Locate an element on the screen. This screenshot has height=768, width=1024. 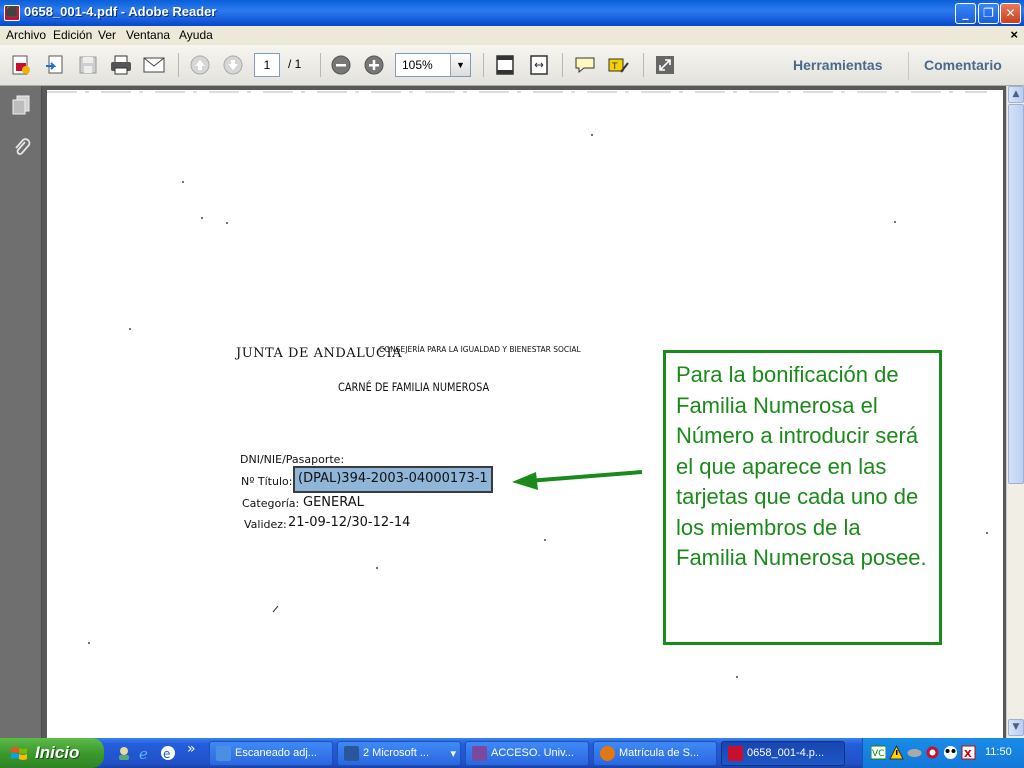
zoom-in-icon is located at coordinates (374, 65).